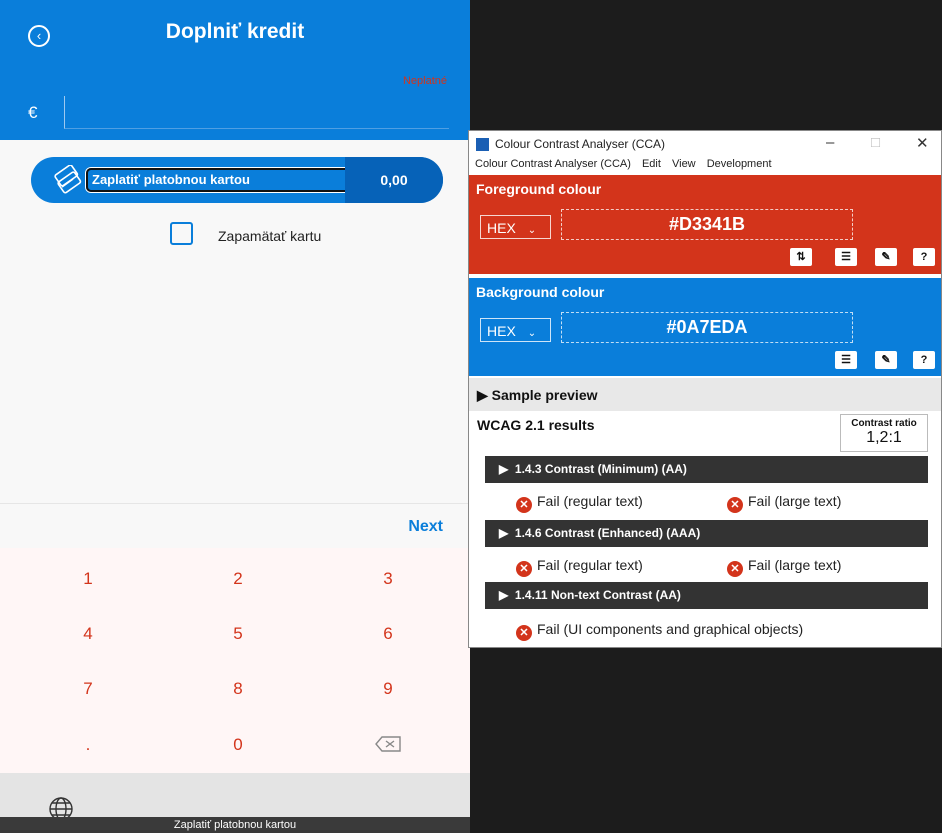 Image resolution: width=942 pixels, height=833 pixels. Describe the element at coordinates (33, 112) in the screenshot. I see `currency-symbol: €` at that location.